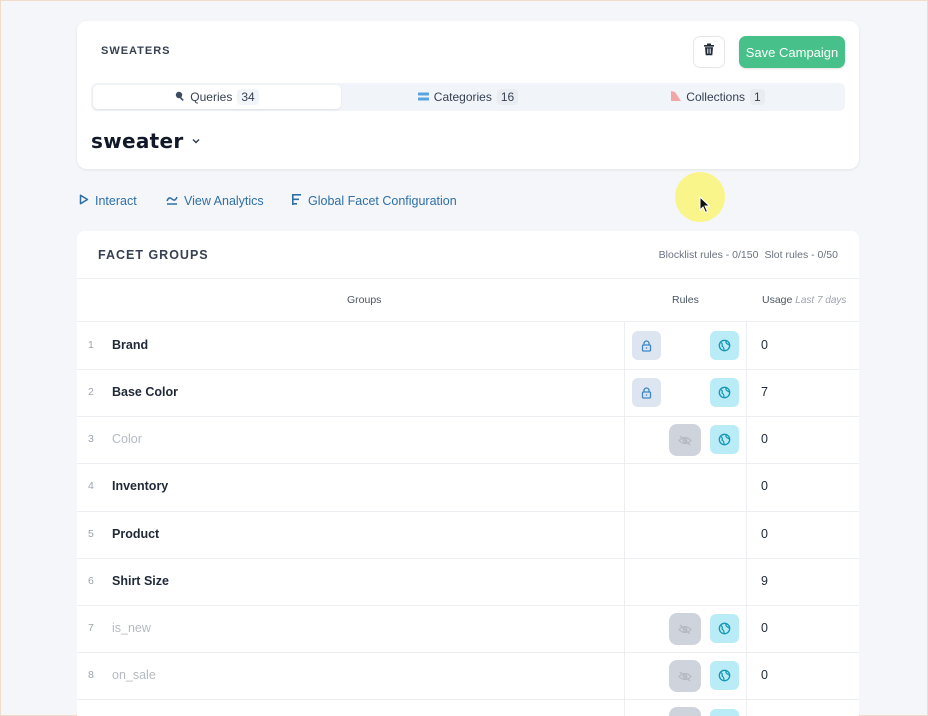 The width and height of the screenshot is (928, 716). I want to click on delete-button, so click(709, 52).